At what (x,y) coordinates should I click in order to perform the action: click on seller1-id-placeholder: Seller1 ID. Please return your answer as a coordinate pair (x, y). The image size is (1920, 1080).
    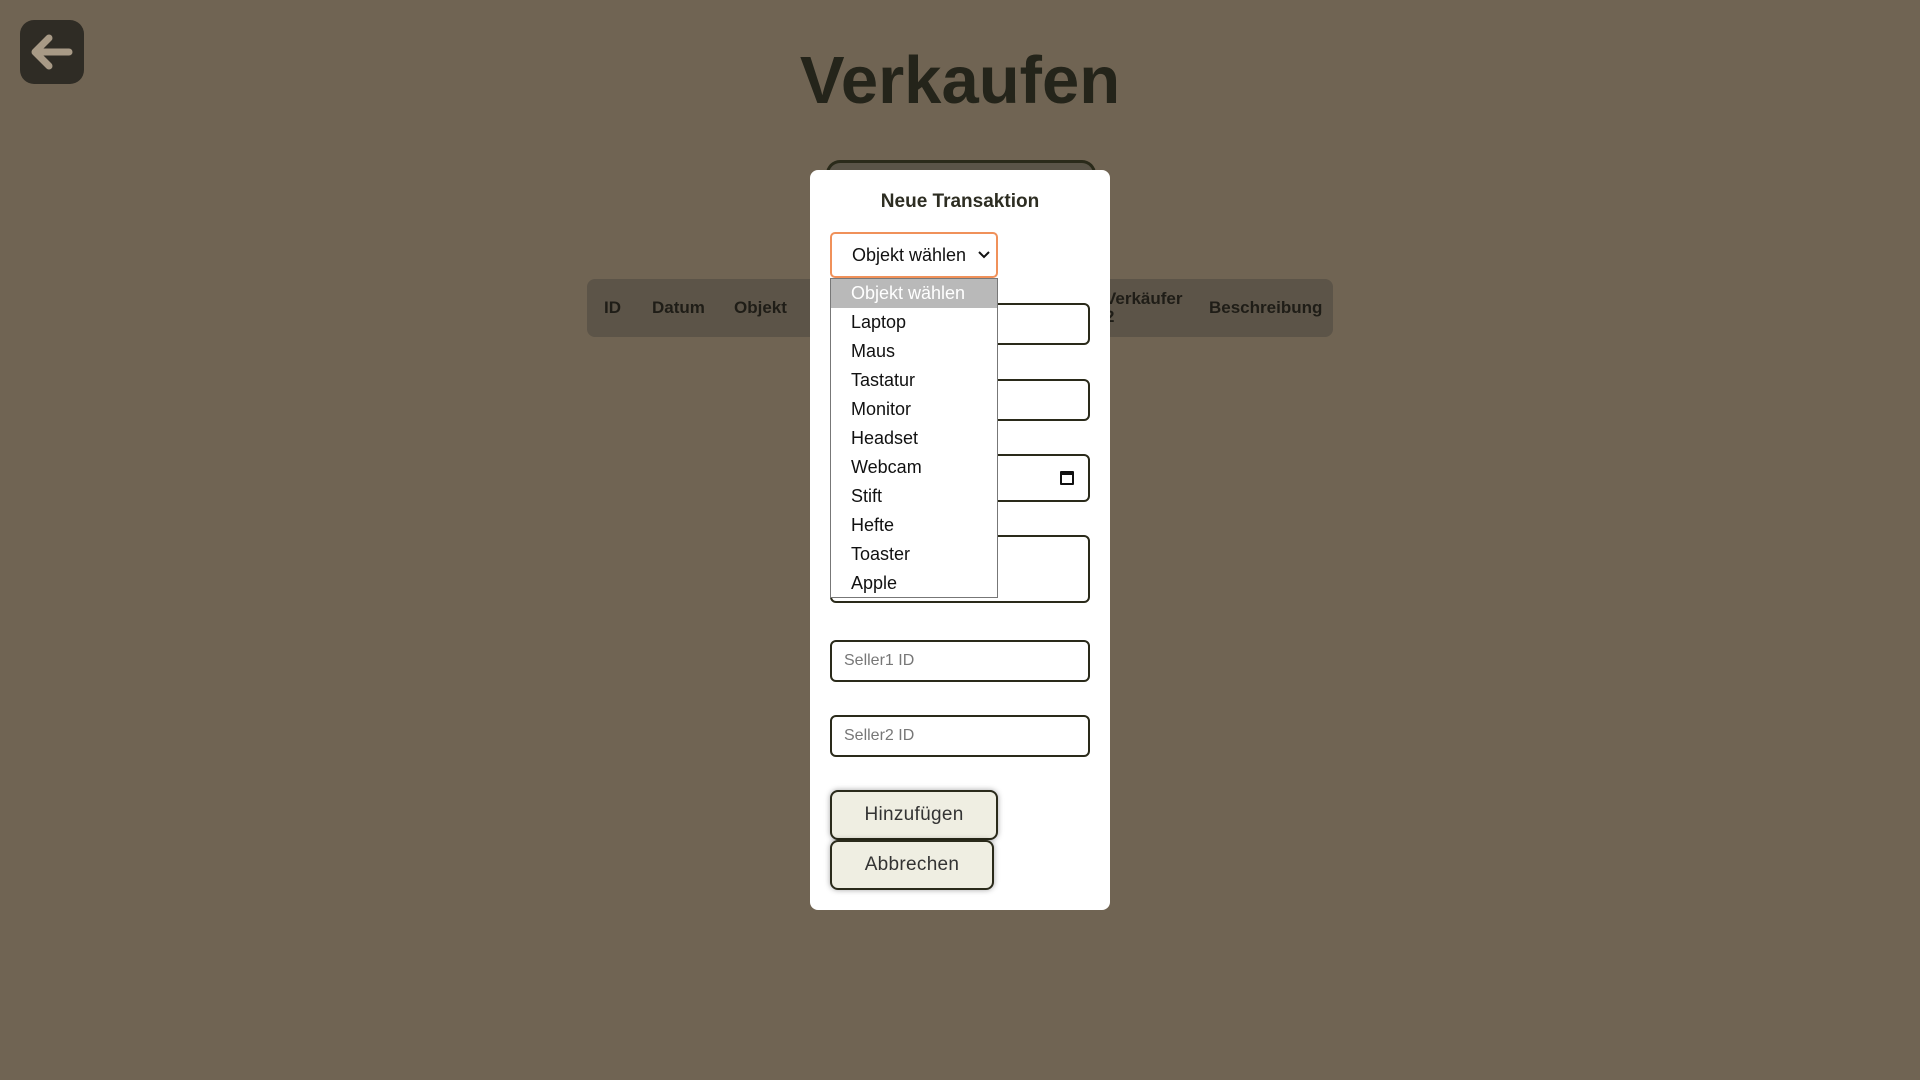
    Looking at the image, I should click on (879, 660).